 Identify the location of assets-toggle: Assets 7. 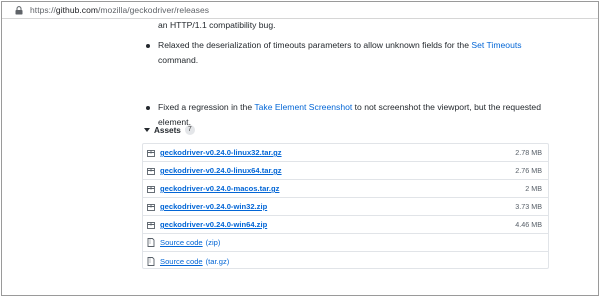
(168, 130).